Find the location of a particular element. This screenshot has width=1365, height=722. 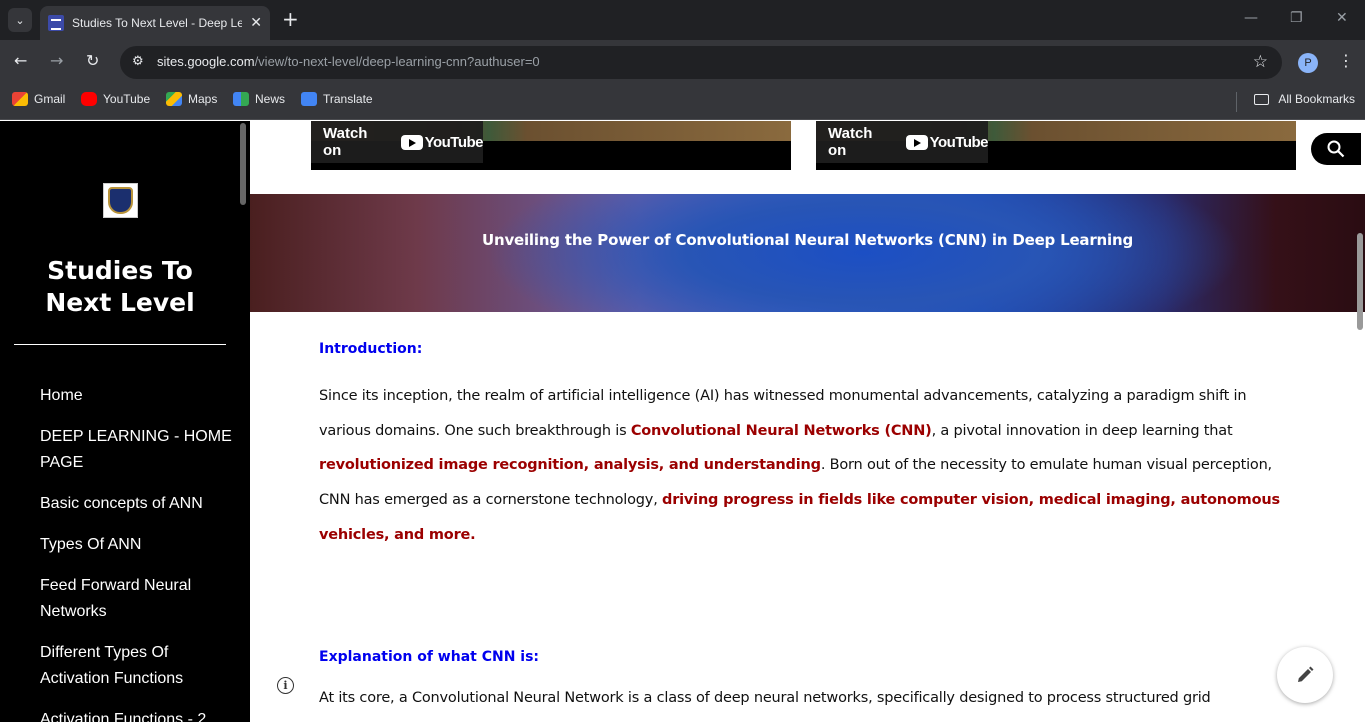

tab-search-chevron-icon: ⌄ is located at coordinates (20, 20).